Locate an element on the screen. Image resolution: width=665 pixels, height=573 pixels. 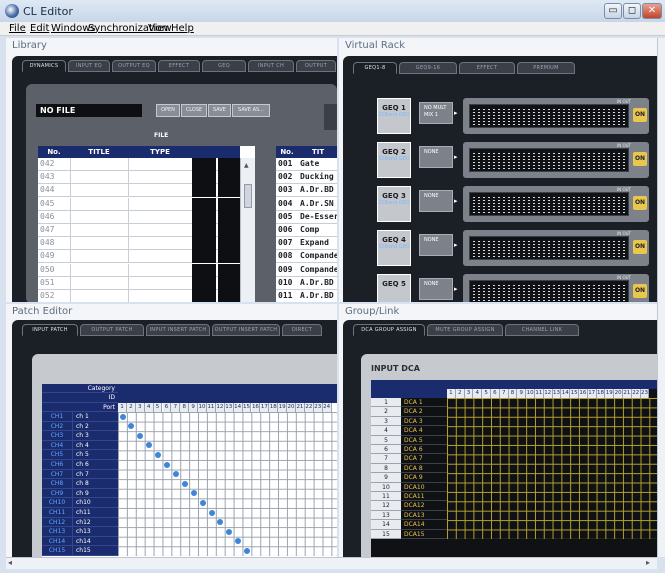
tab-output-insert-patch: OUTPUT INSERT PATCH is located at coordinates (246, 330).